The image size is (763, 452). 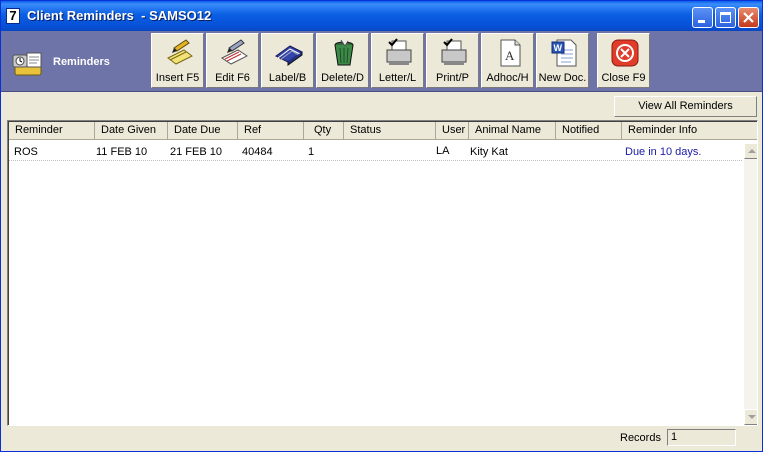 I want to click on column-header-animal-name: Animal Name, so click(x=512, y=131).